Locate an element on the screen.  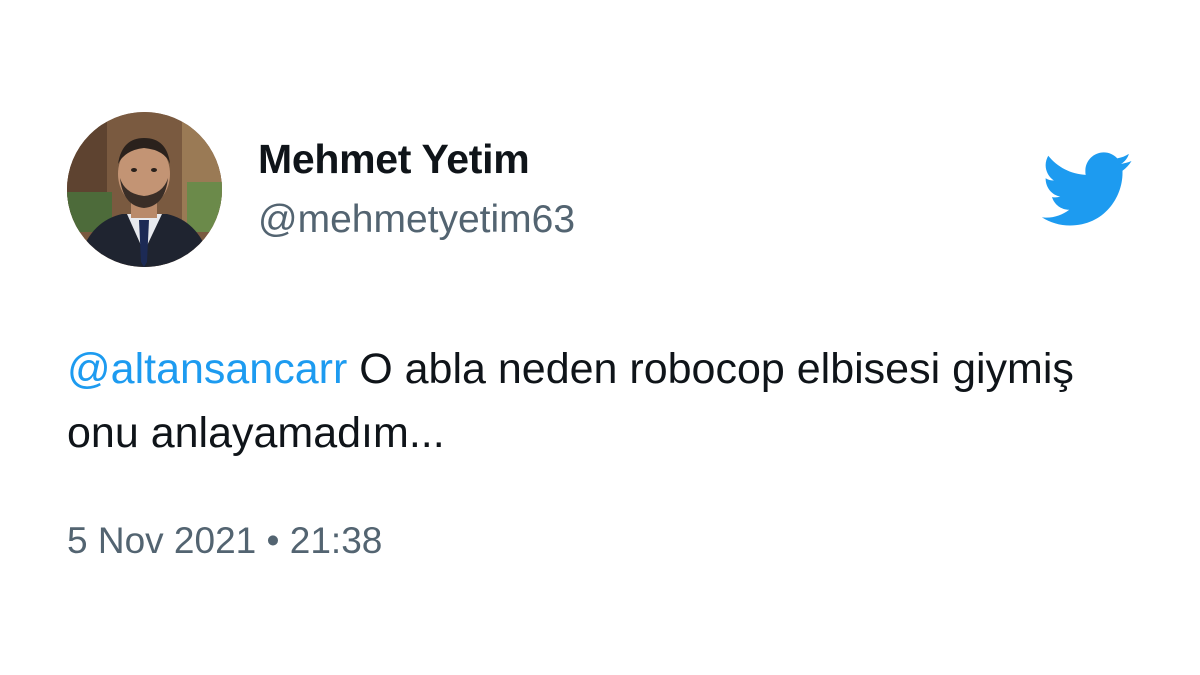
avatar-photo is located at coordinates (144, 189).